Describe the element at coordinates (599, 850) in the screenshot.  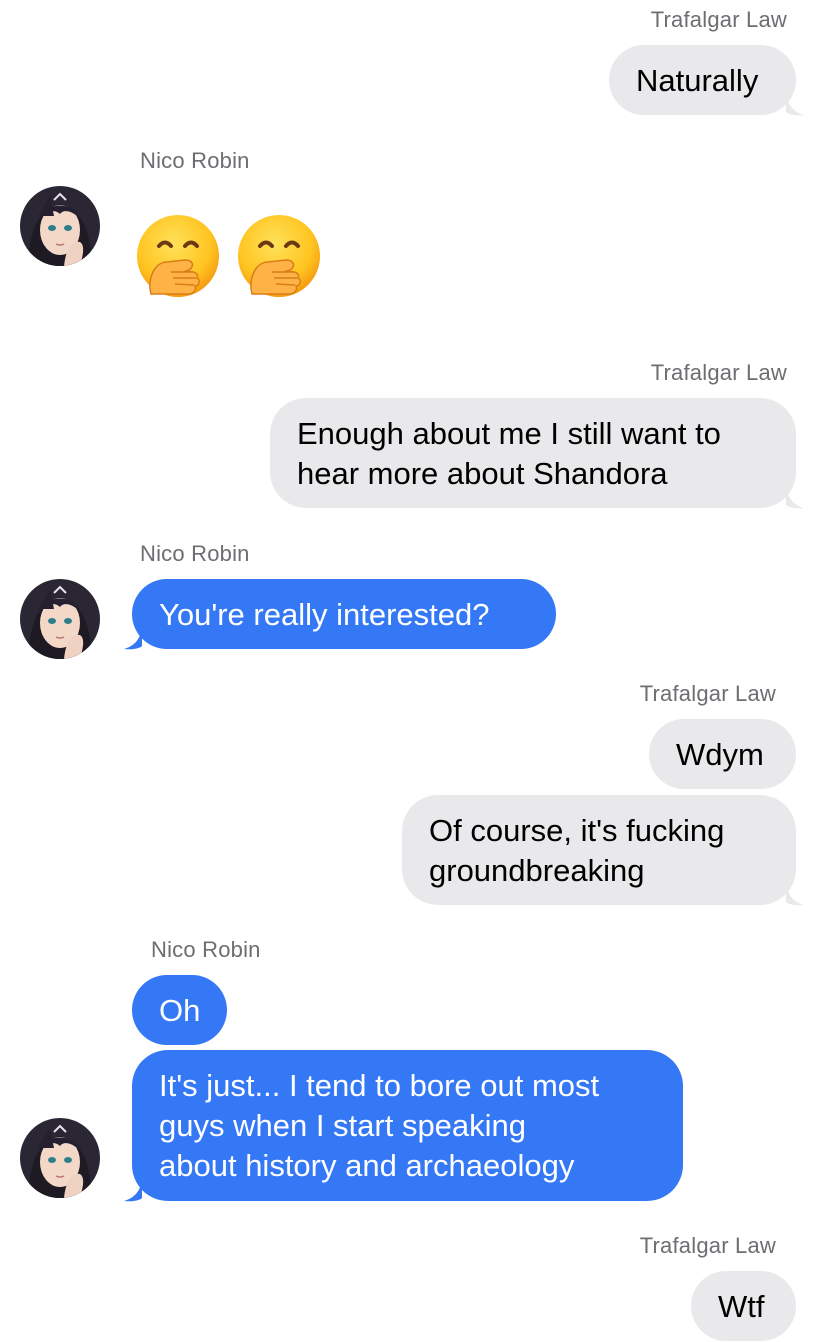
I see `message-bubble-outgoing: Of course, it's fucking groundbreaking` at that location.